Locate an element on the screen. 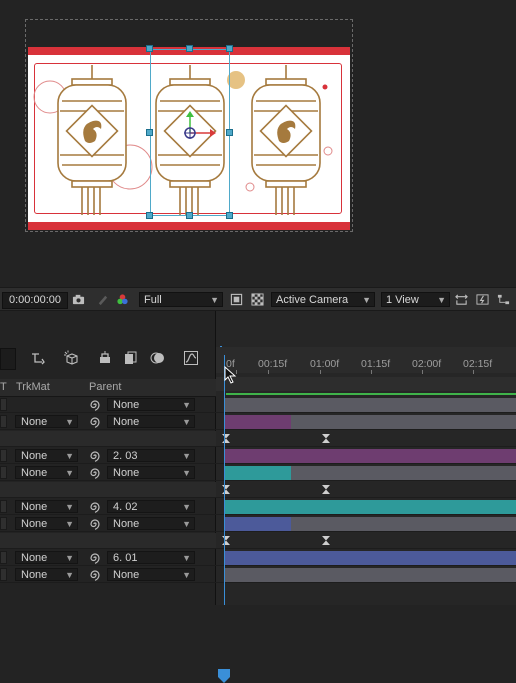 This screenshot has height=683, width=516. layer-row: None ▼ 6. 01 ▼ is located at coordinates (108, 558).